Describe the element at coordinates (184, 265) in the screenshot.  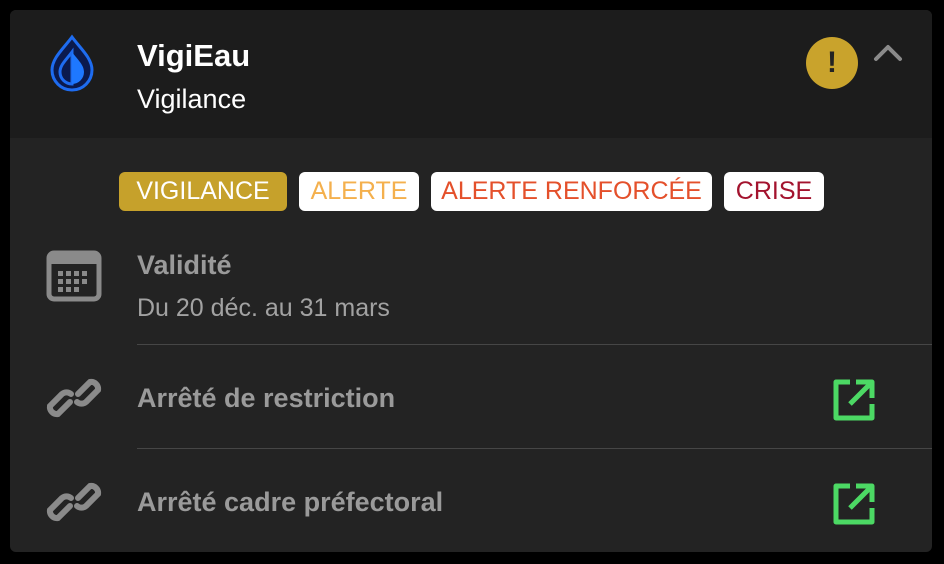
I see `validity-title: Validité` at that location.